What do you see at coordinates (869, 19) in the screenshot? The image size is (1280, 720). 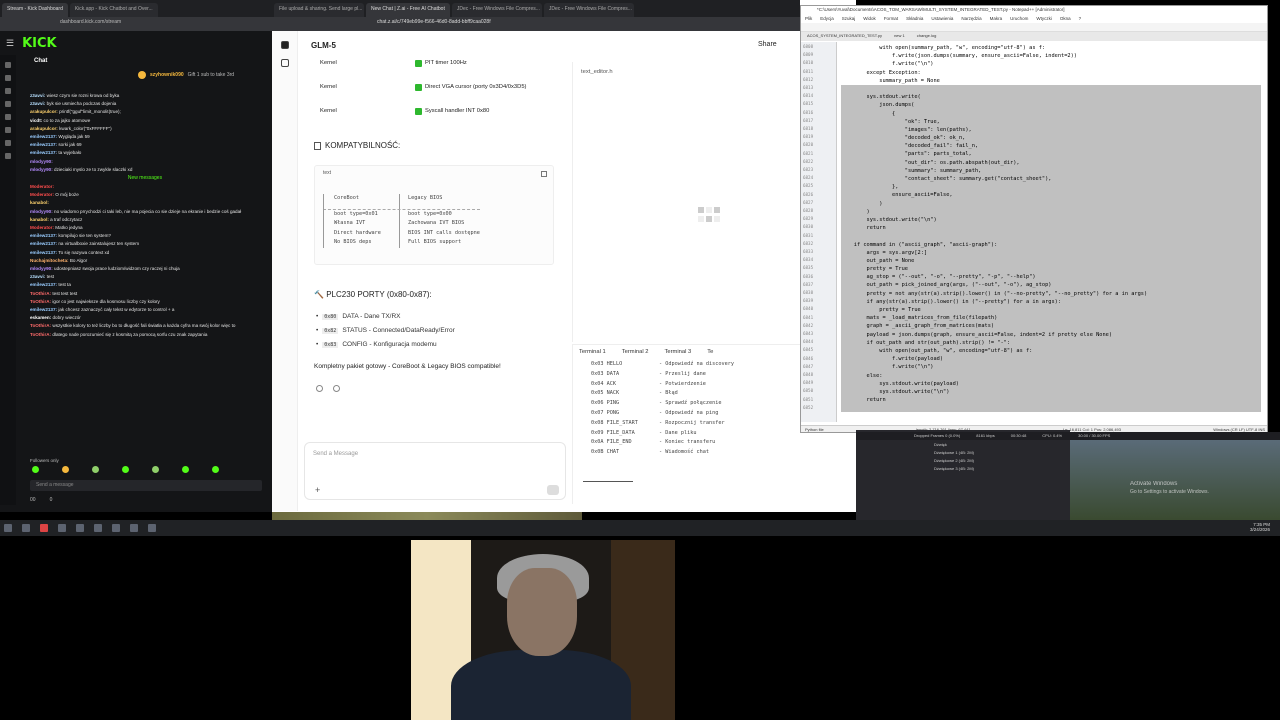 I see `menu-item: Widok` at bounding box center [869, 19].